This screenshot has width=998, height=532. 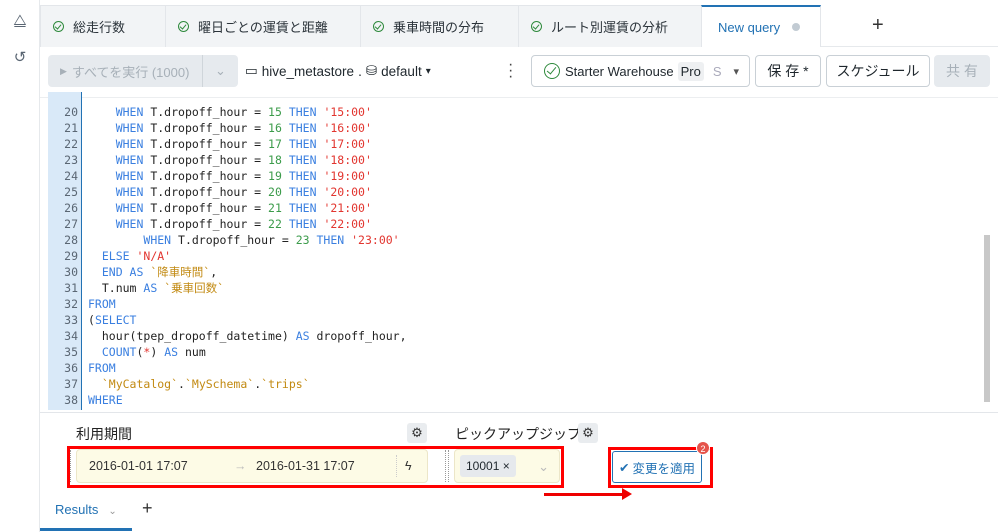 What do you see at coordinates (103, 26) in the screenshot?
I see `tab-total-trips: 総走行数` at bounding box center [103, 26].